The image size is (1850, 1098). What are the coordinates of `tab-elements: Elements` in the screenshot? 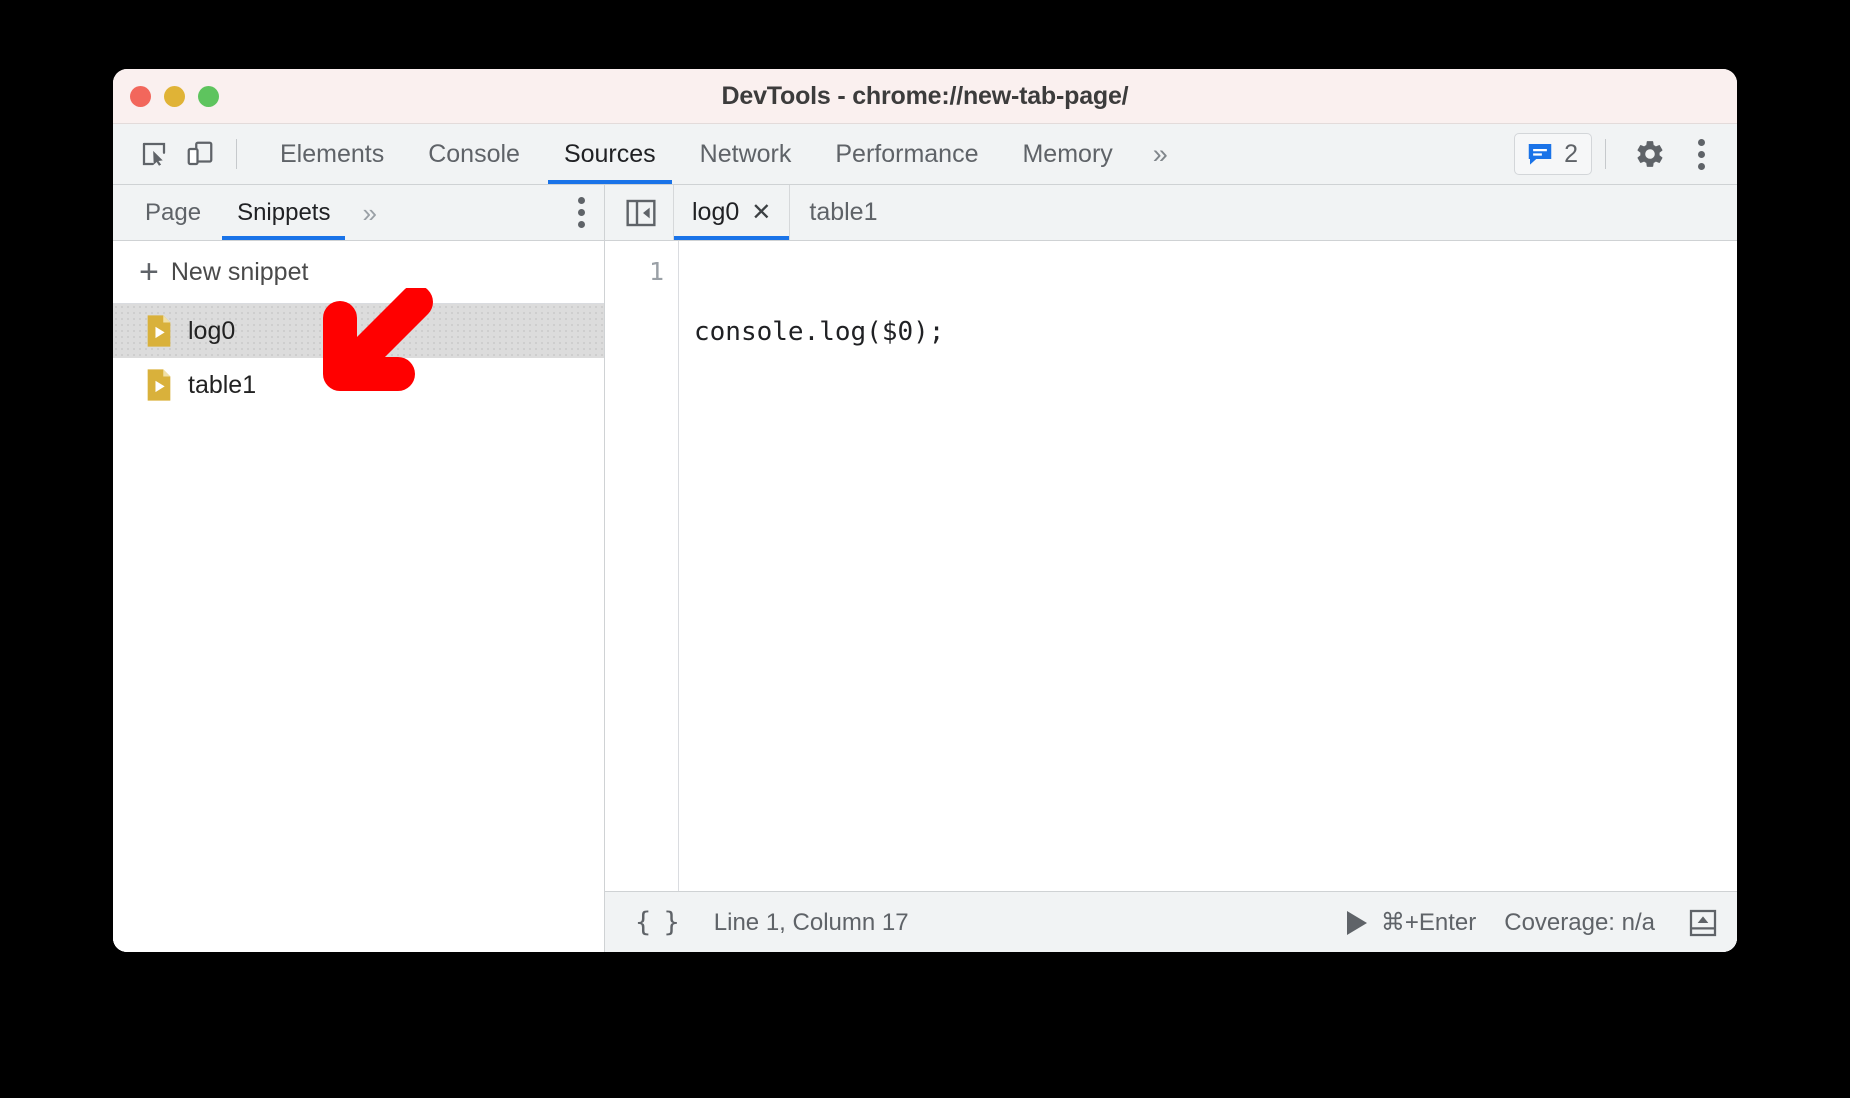 It's located at (332, 154).